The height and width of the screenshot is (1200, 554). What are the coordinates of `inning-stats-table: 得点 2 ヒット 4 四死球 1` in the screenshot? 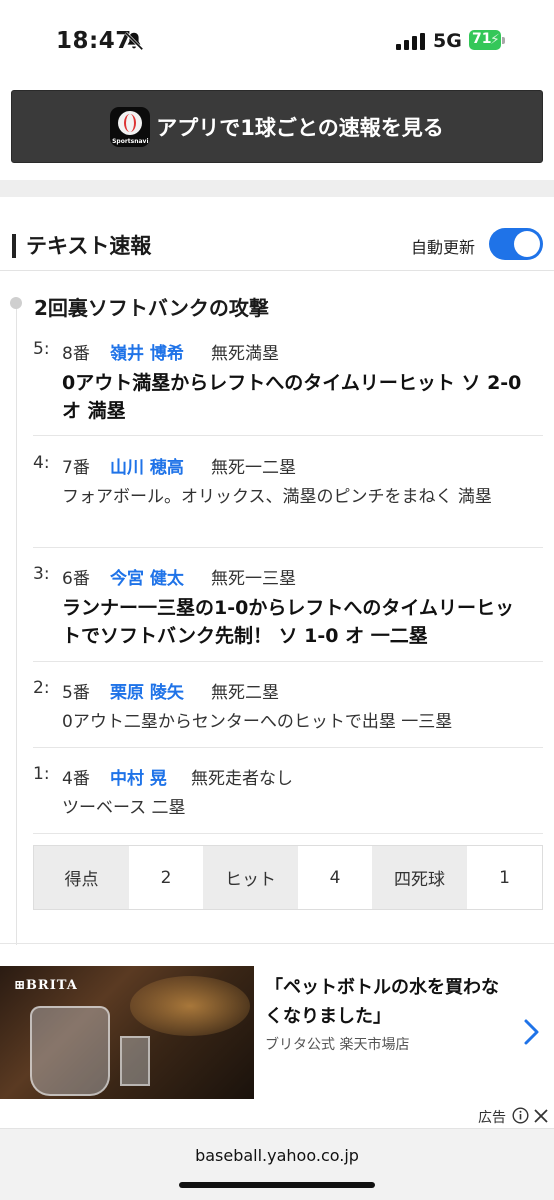 It's located at (288, 877).